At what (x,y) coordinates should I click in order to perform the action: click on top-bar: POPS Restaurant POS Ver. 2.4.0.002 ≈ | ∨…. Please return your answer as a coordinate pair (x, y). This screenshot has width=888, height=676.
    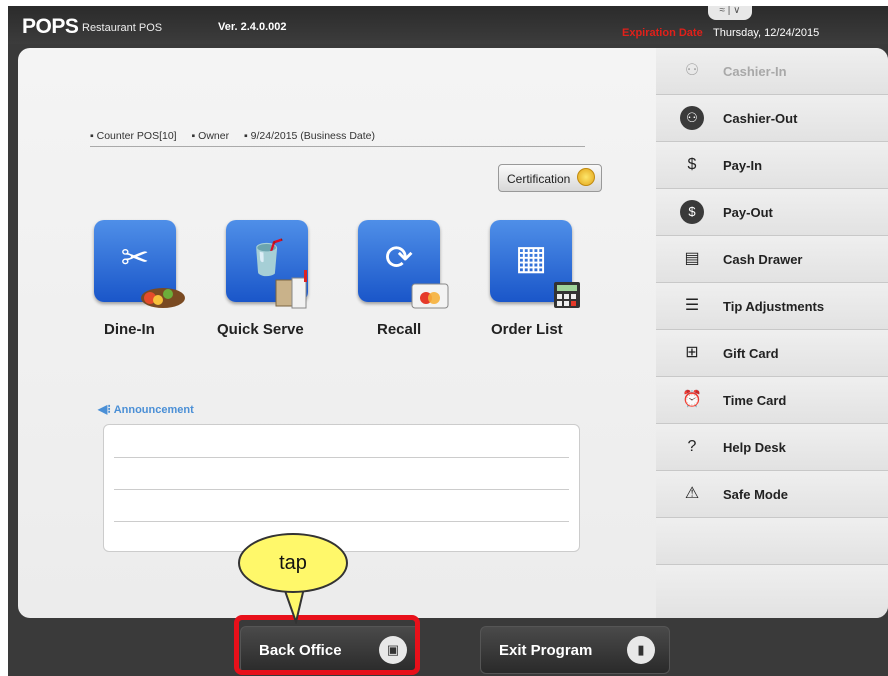
    Looking at the image, I should click on (448, 25).